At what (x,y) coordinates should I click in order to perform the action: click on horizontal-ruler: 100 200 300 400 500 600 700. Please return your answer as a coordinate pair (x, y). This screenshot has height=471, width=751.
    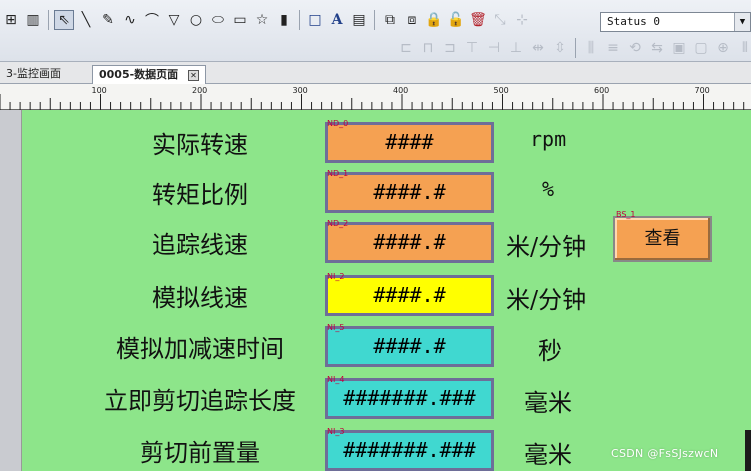
    Looking at the image, I should click on (375, 97).